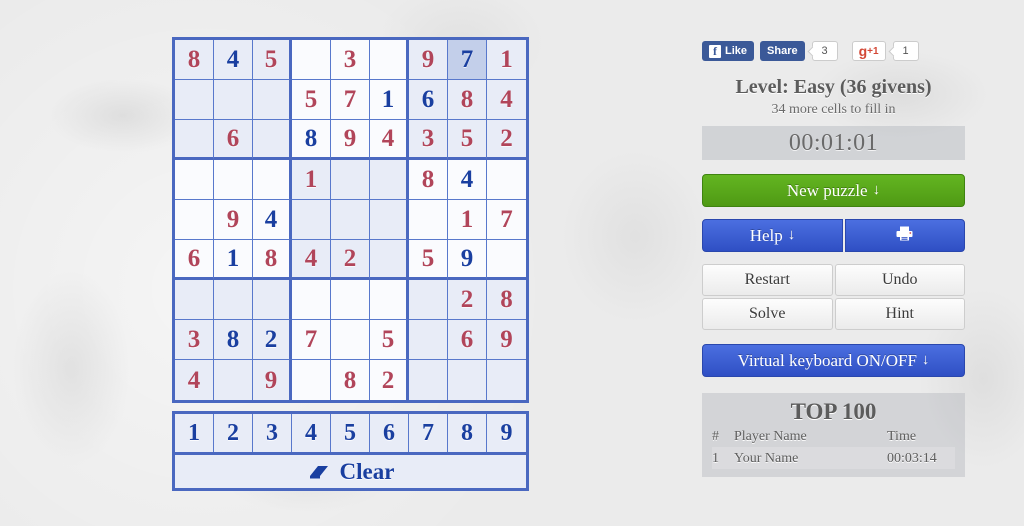  What do you see at coordinates (233, 340) in the screenshot?
I see `sudoku-cell-r8c2: 8` at bounding box center [233, 340].